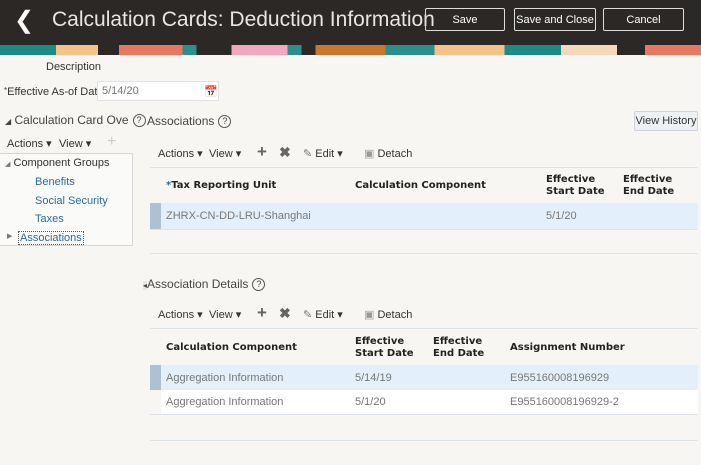  What do you see at coordinates (8, 121) in the screenshot?
I see `collapse-triangle-icon: ◢` at bounding box center [8, 121].